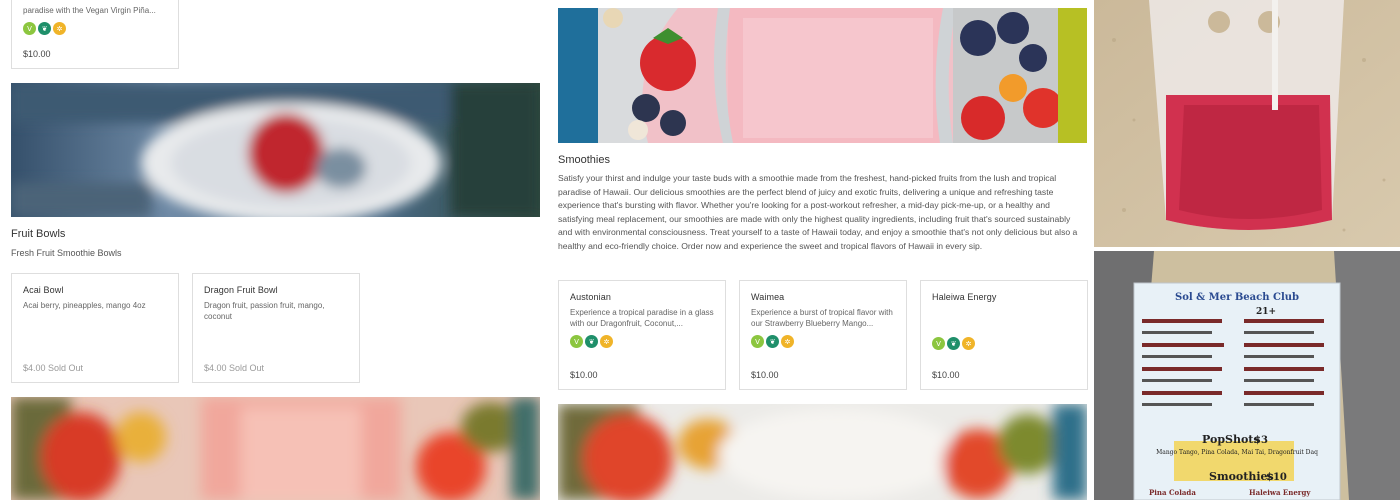  I want to click on menu-item-name: Austonian, so click(590, 297).